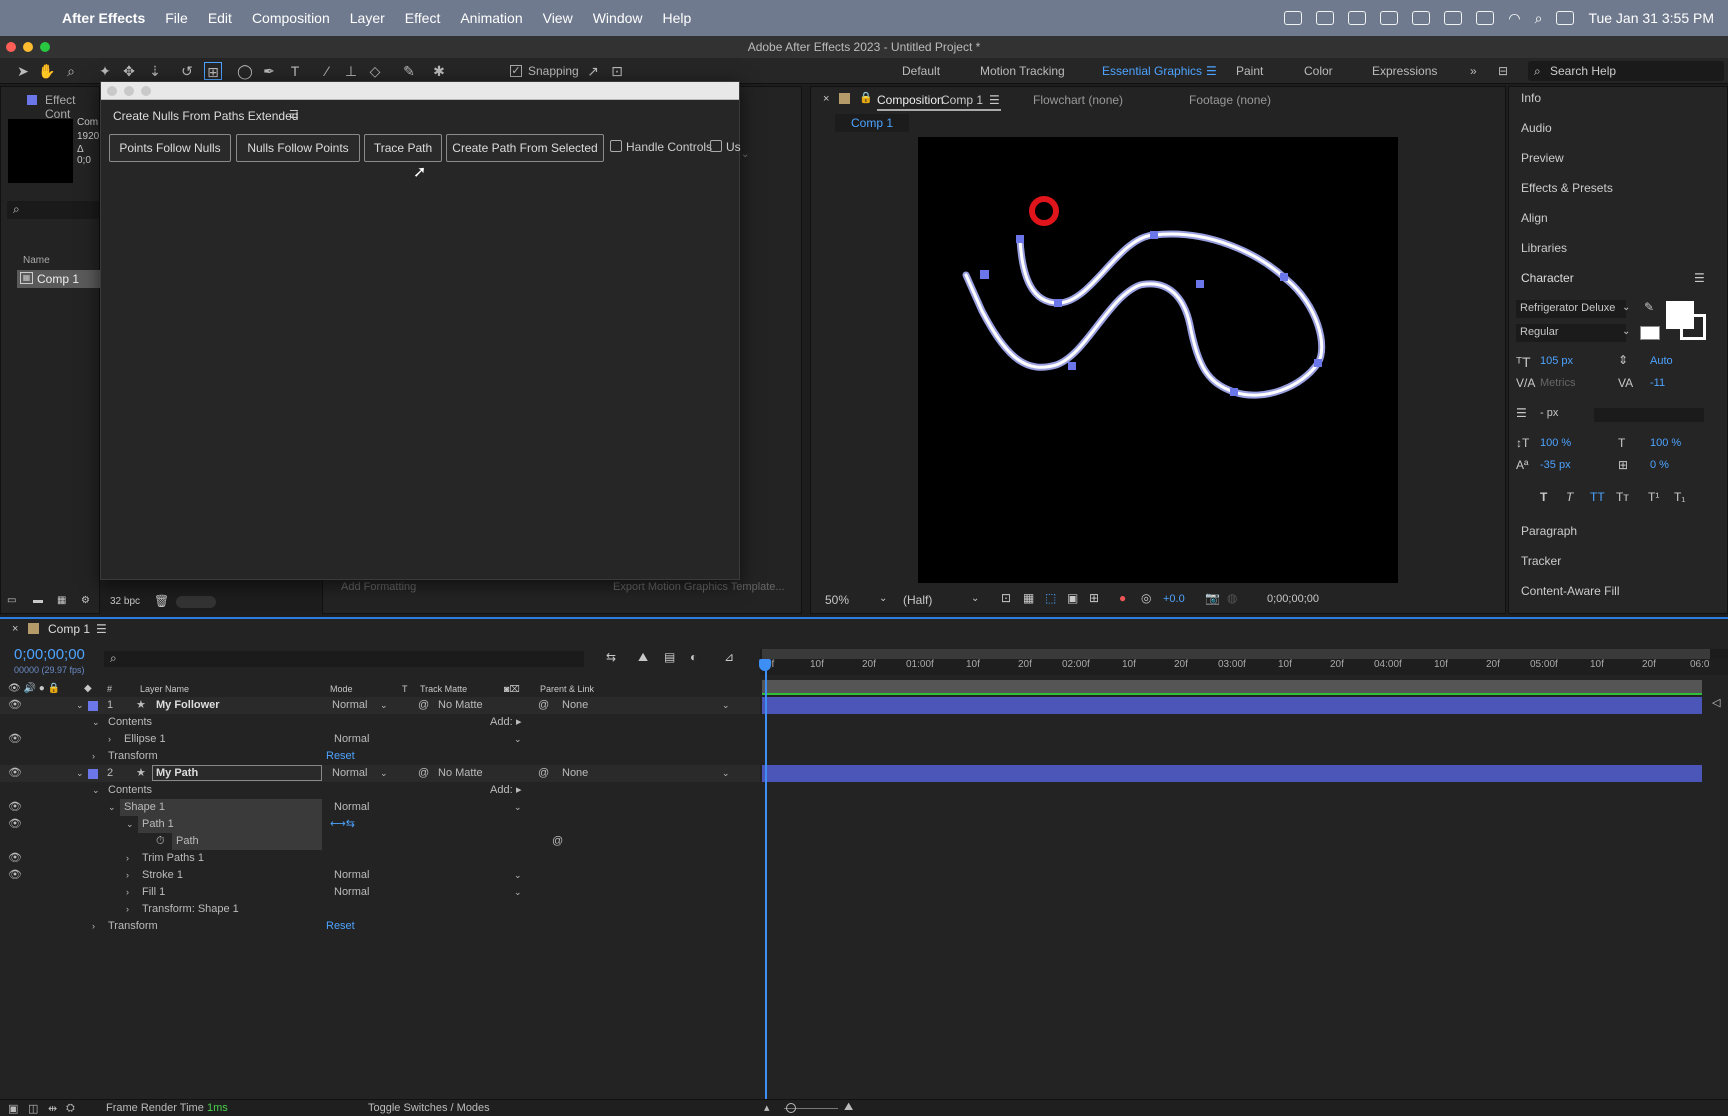  Describe the element at coordinates (1651, 18) in the screenshot. I see `clock: Tue Jan 31 3:55 PM` at that location.